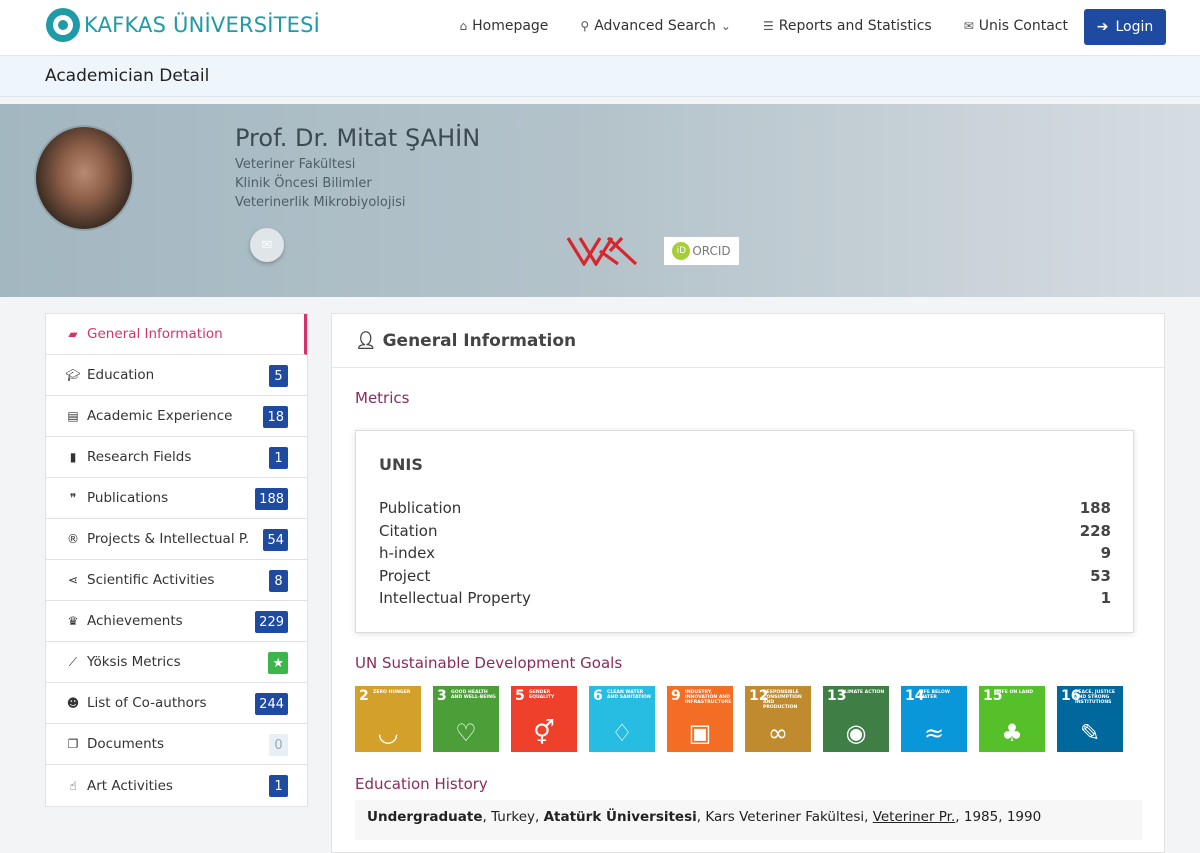 The width and height of the screenshot is (1200, 853). What do you see at coordinates (1105, 598) in the screenshot?
I see `metric-value: 1` at bounding box center [1105, 598].